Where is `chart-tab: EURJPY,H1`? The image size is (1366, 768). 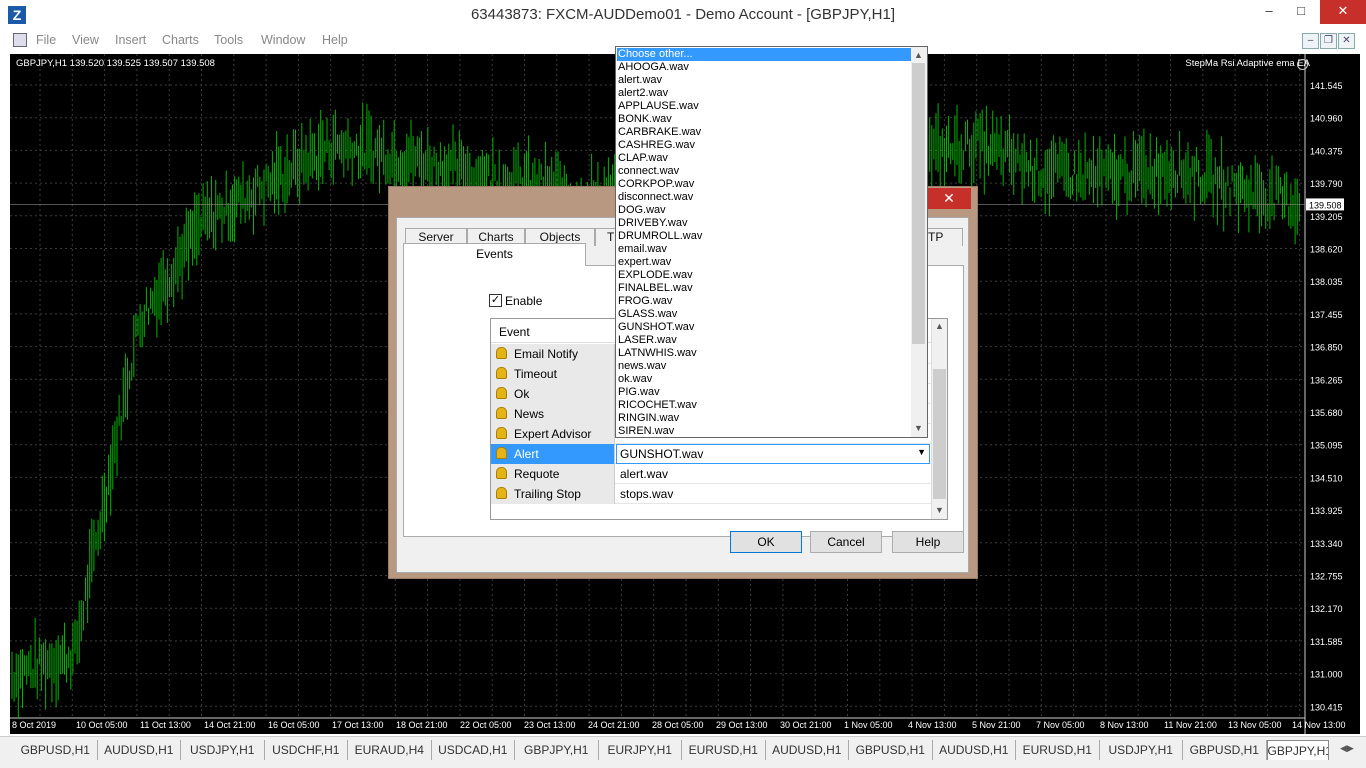 chart-tab: EURJPY,H1 is located at coordinates (640, 750).